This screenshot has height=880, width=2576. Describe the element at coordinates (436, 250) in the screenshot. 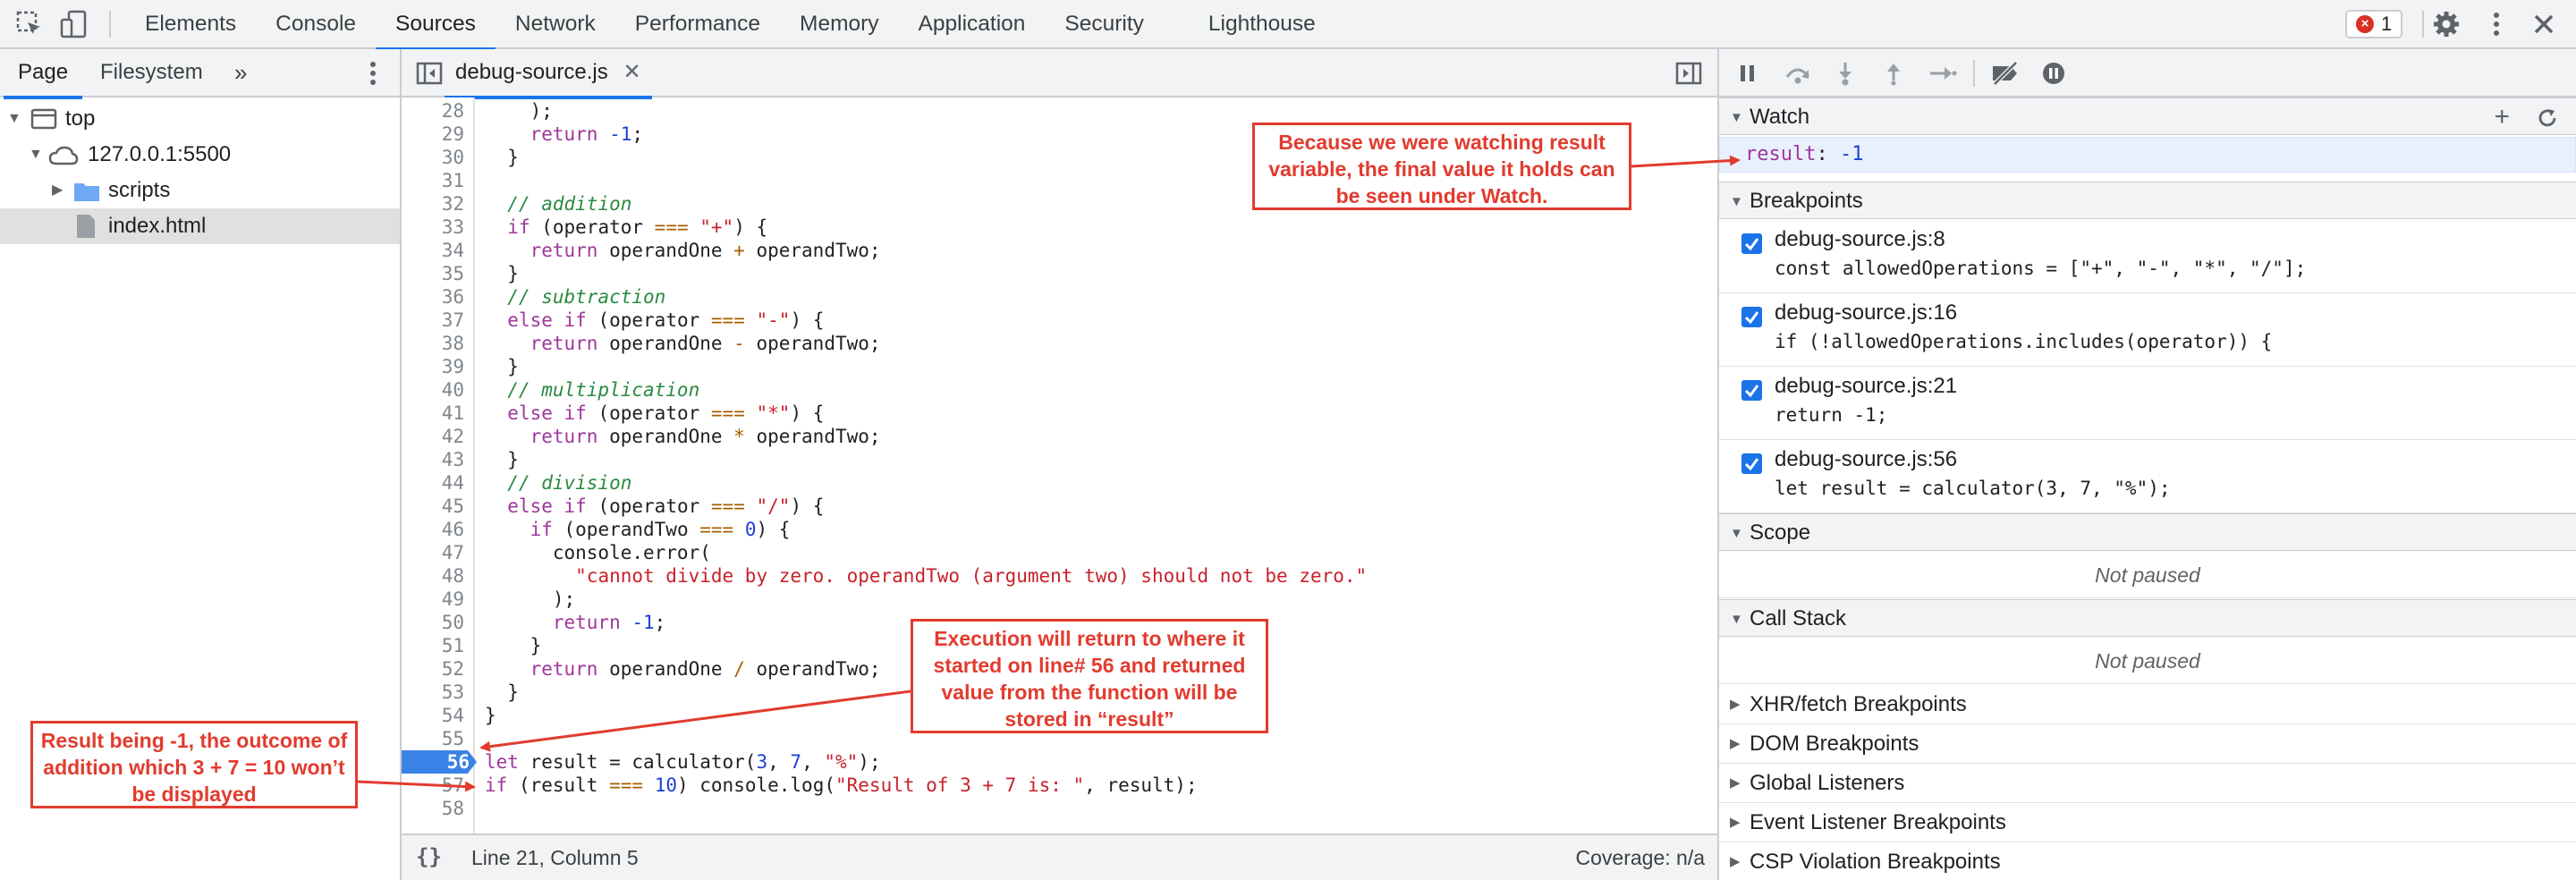

I see `line-number: 34` at that location.